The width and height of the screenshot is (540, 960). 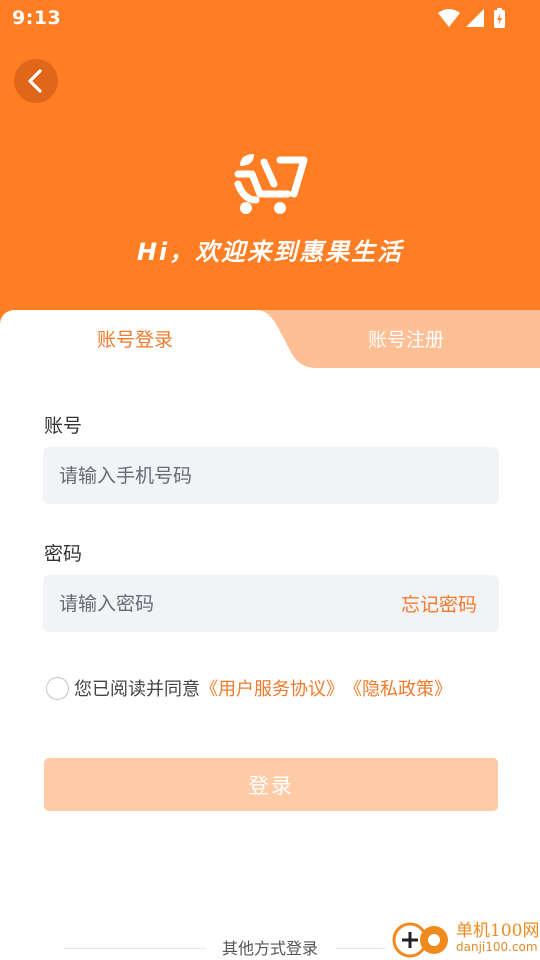 I want to click on status-icons, so click(x=471, y=18).